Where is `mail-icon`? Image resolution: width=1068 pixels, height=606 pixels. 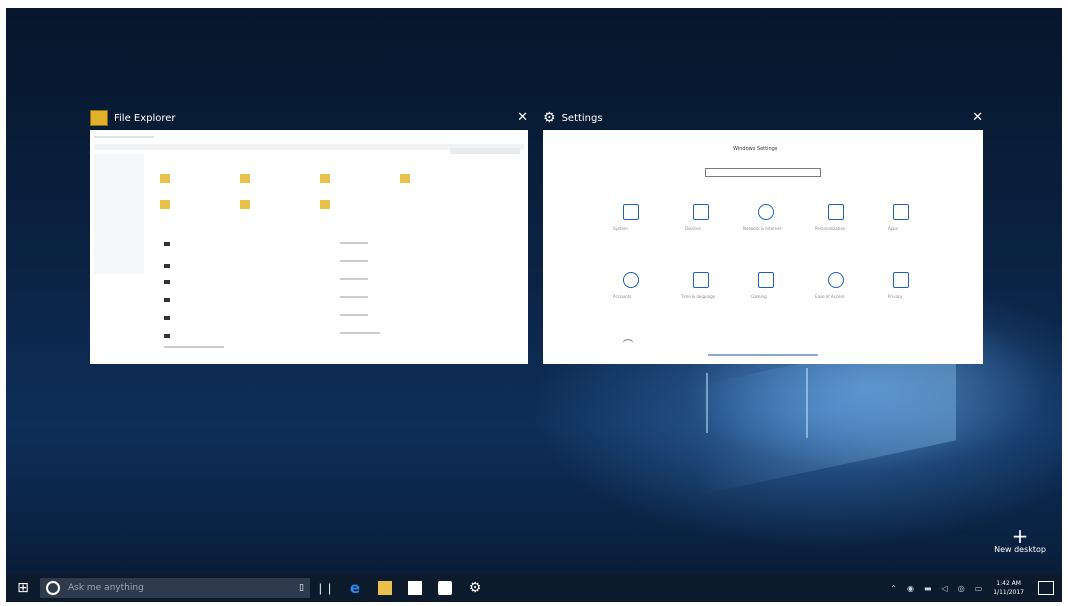
mail-icon is located at coordinates (445, 588).